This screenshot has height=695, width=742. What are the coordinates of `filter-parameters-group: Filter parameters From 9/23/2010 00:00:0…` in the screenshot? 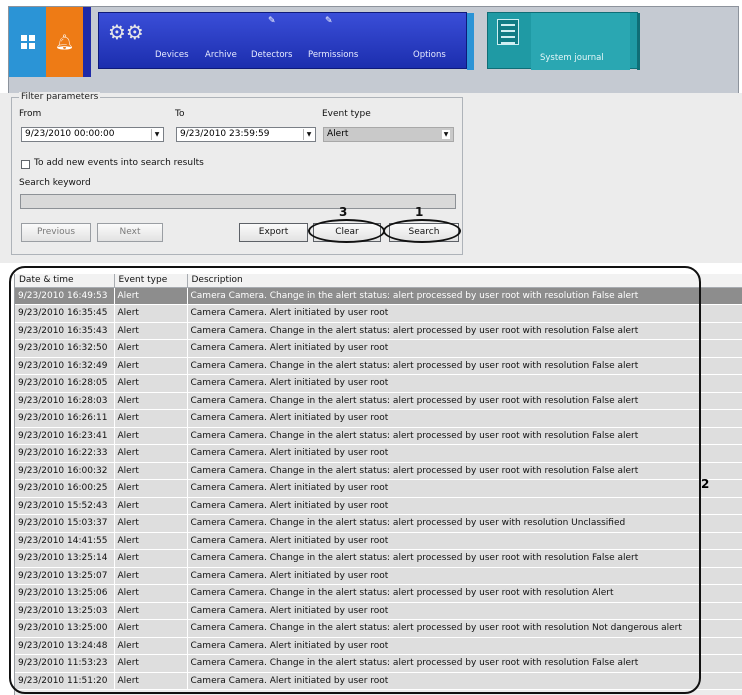 It's located at (237, 173).